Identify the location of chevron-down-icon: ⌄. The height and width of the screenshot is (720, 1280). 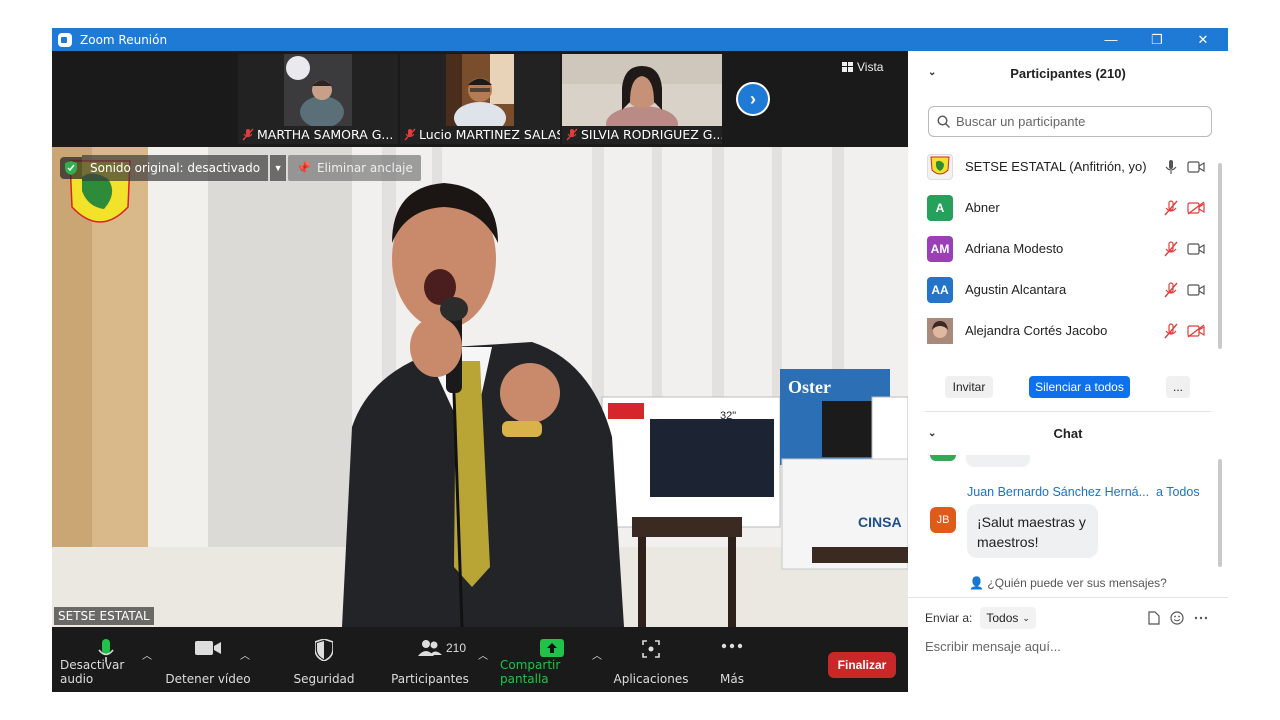
(1026, 617).